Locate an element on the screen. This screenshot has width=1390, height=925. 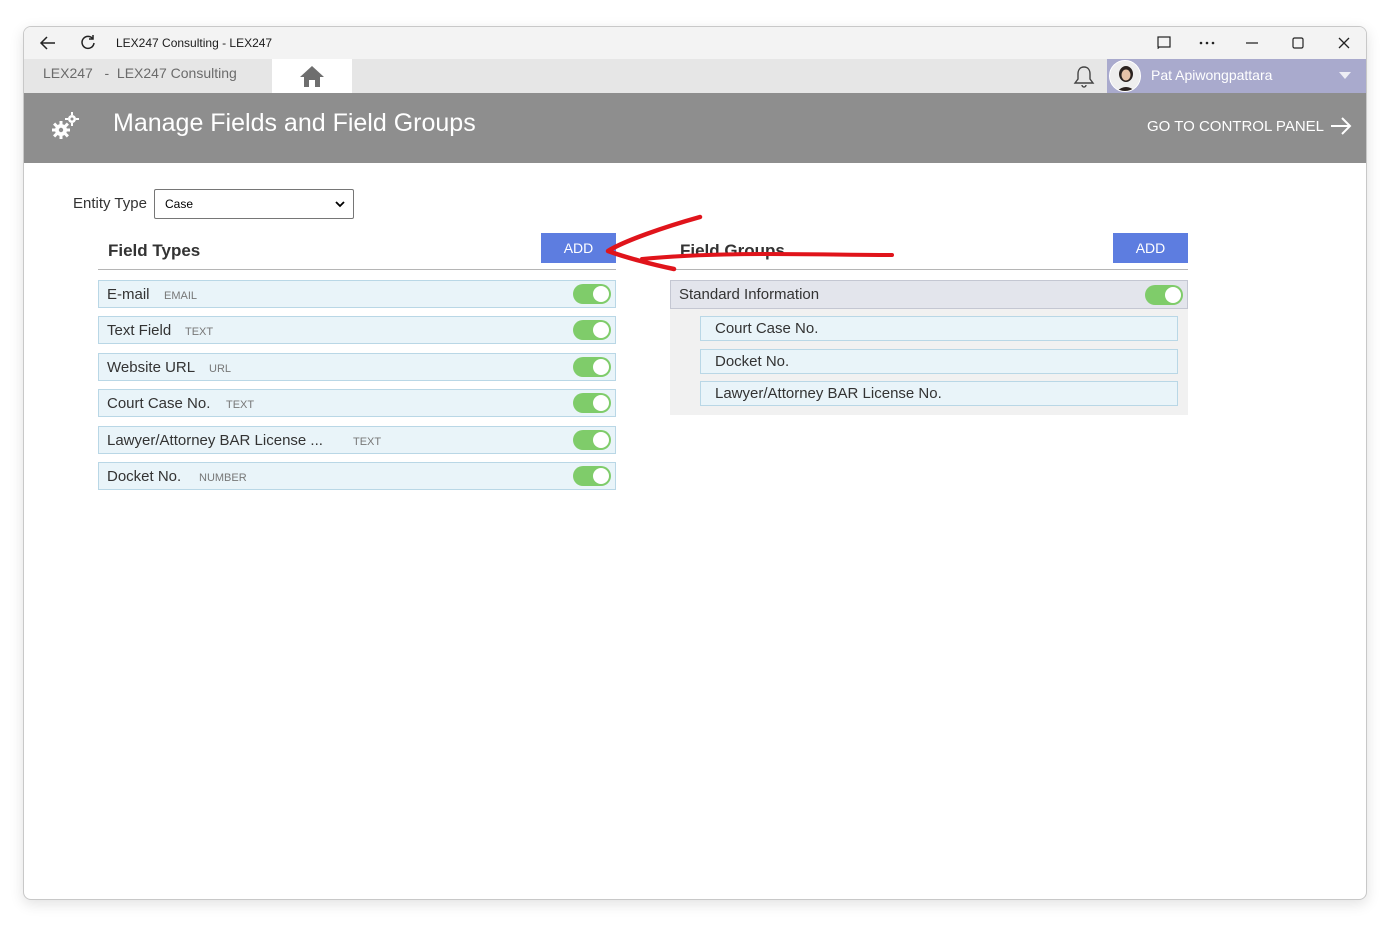
field-type-name: Court Case No. is located at coordinates (159, 403).